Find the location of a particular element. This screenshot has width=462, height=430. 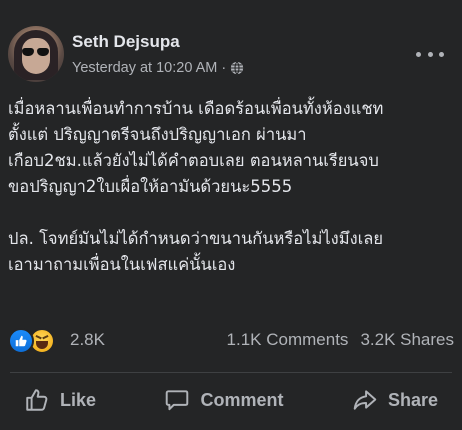

reactions-bar: 2.8K 1.1K Comments 3.2K Shares is located at coordinates (231, 341).